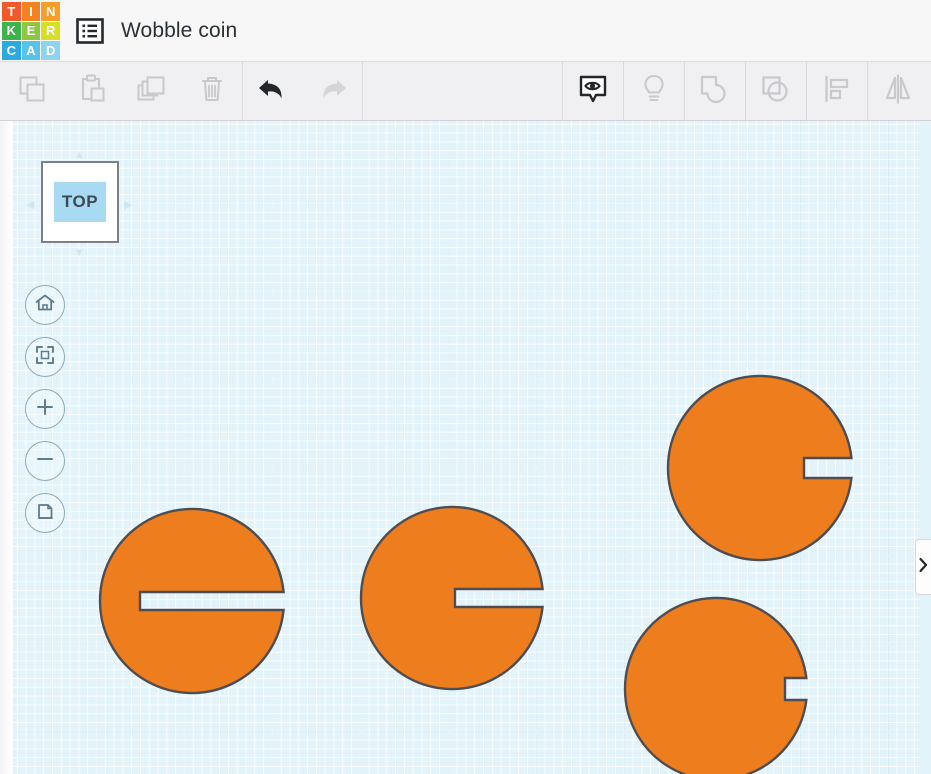 The image size is (931, 774). I want to click on eye-bubble-icon, so click(593, 91).